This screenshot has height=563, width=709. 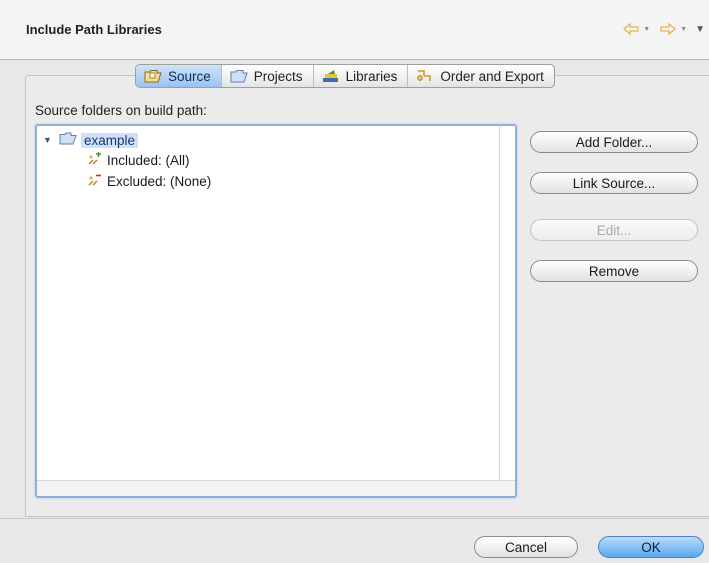 I want to click on forward-arrow-icon, so click(x=668, y=29).